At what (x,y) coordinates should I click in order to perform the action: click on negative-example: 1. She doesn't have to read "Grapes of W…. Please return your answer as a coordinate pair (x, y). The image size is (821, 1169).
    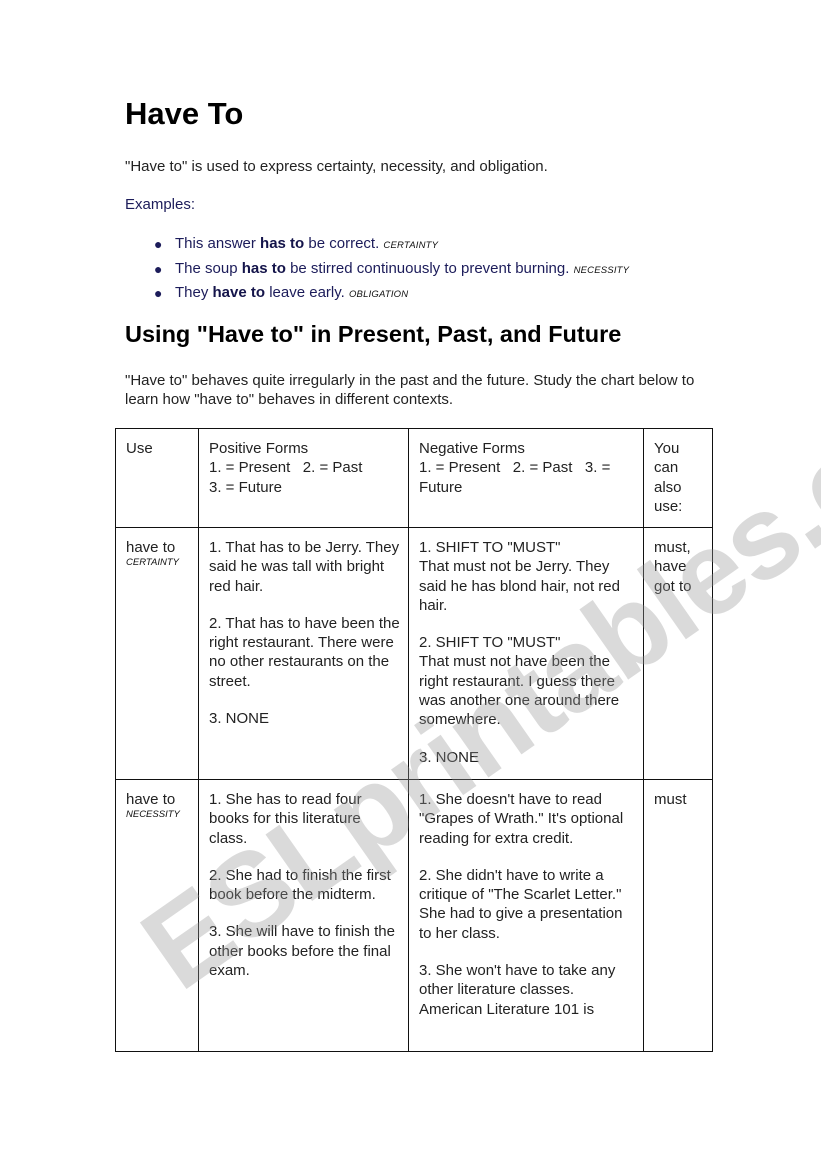
    Looking at the image, I should click on (521, 819).